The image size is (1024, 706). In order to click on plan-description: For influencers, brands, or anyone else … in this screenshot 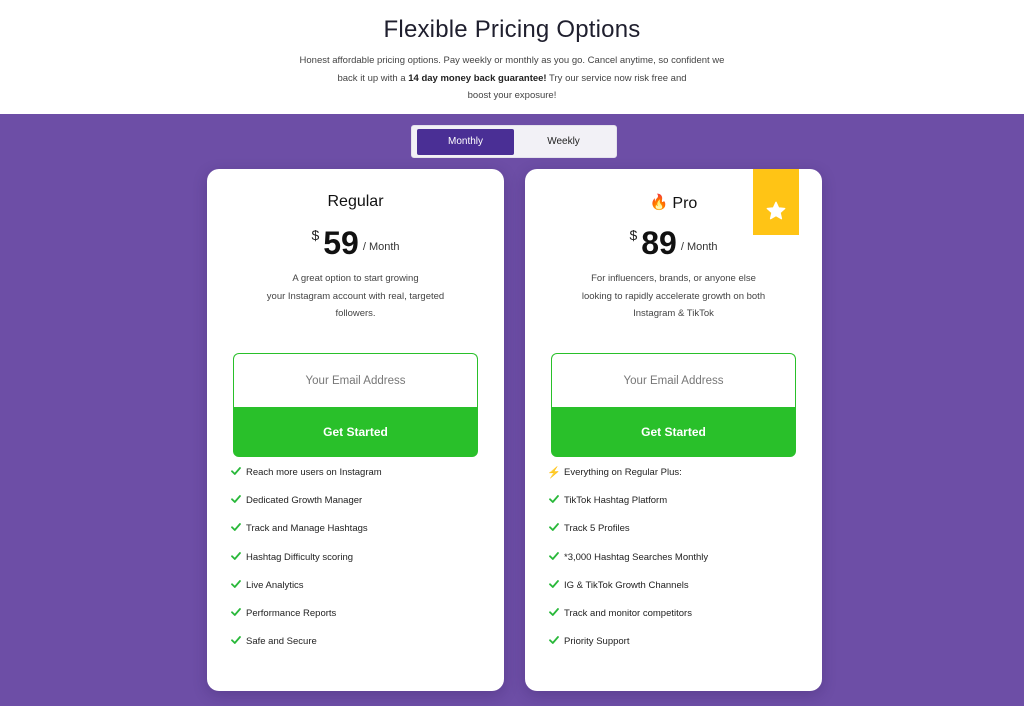, I will do `click(673, 296)`.